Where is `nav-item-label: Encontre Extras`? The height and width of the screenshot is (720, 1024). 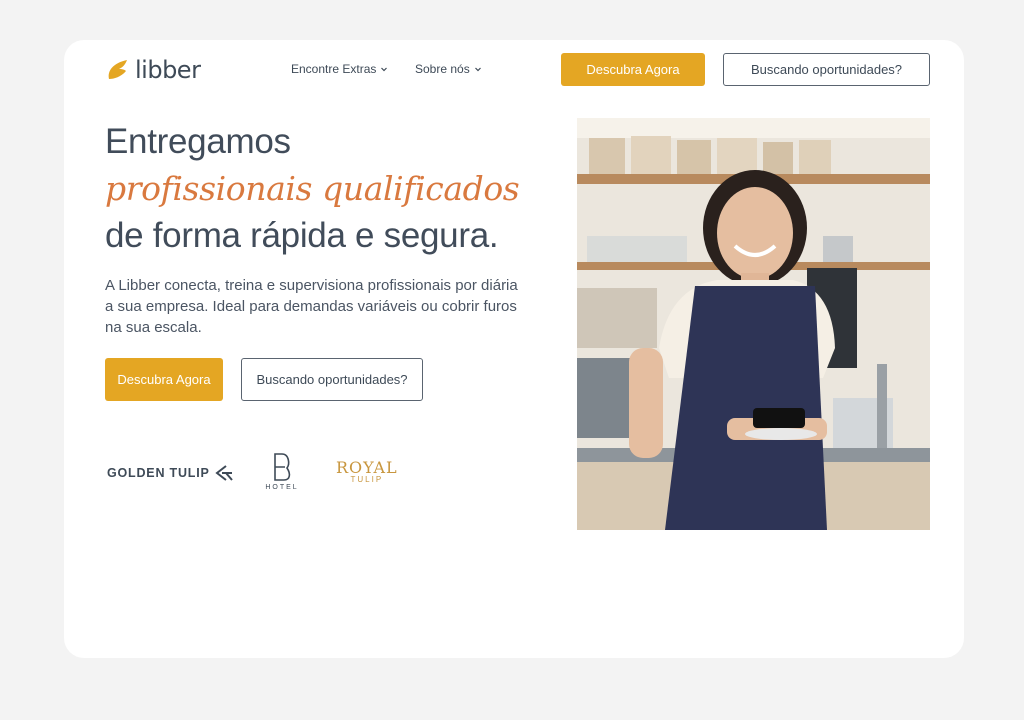 nav-item-label: Encontre Extras is located at coordinates (334, 69).